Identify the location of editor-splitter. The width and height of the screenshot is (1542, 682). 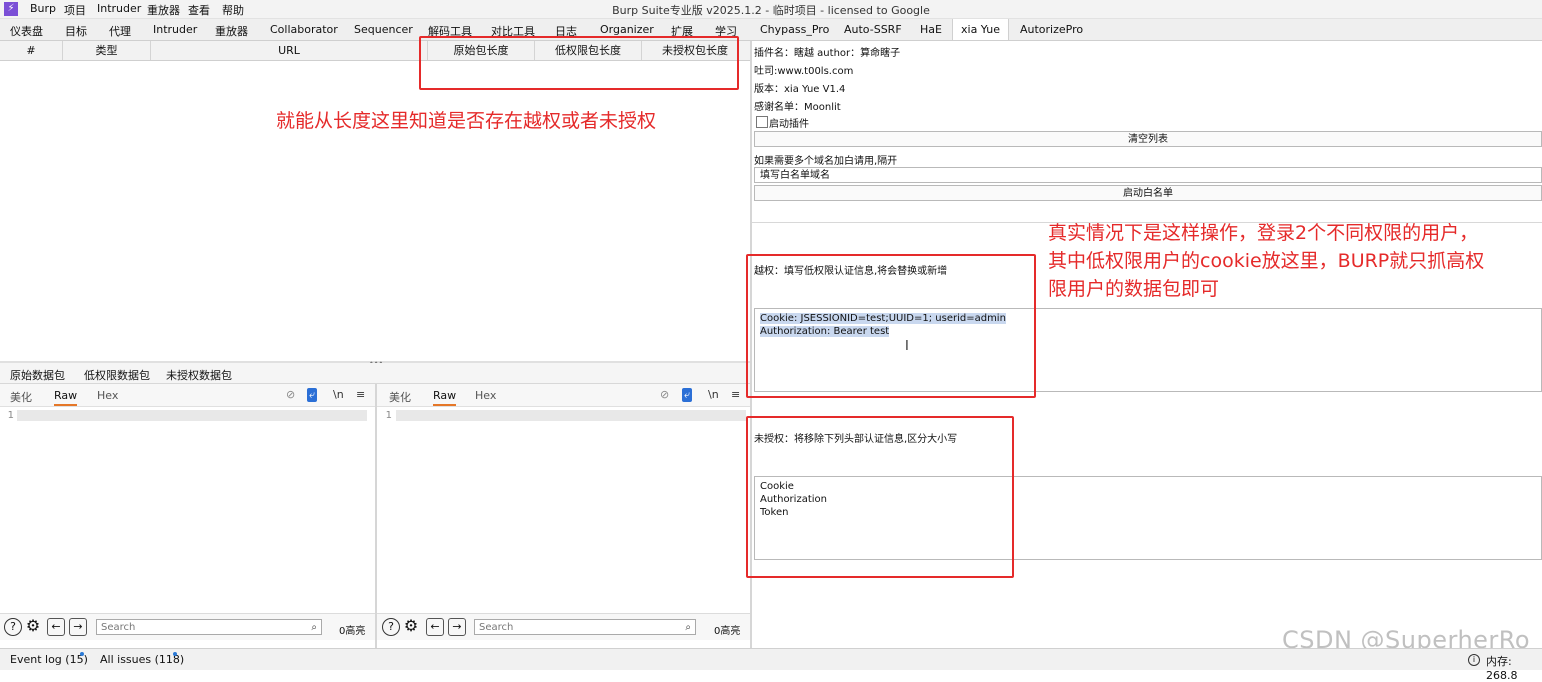
(376, 516).